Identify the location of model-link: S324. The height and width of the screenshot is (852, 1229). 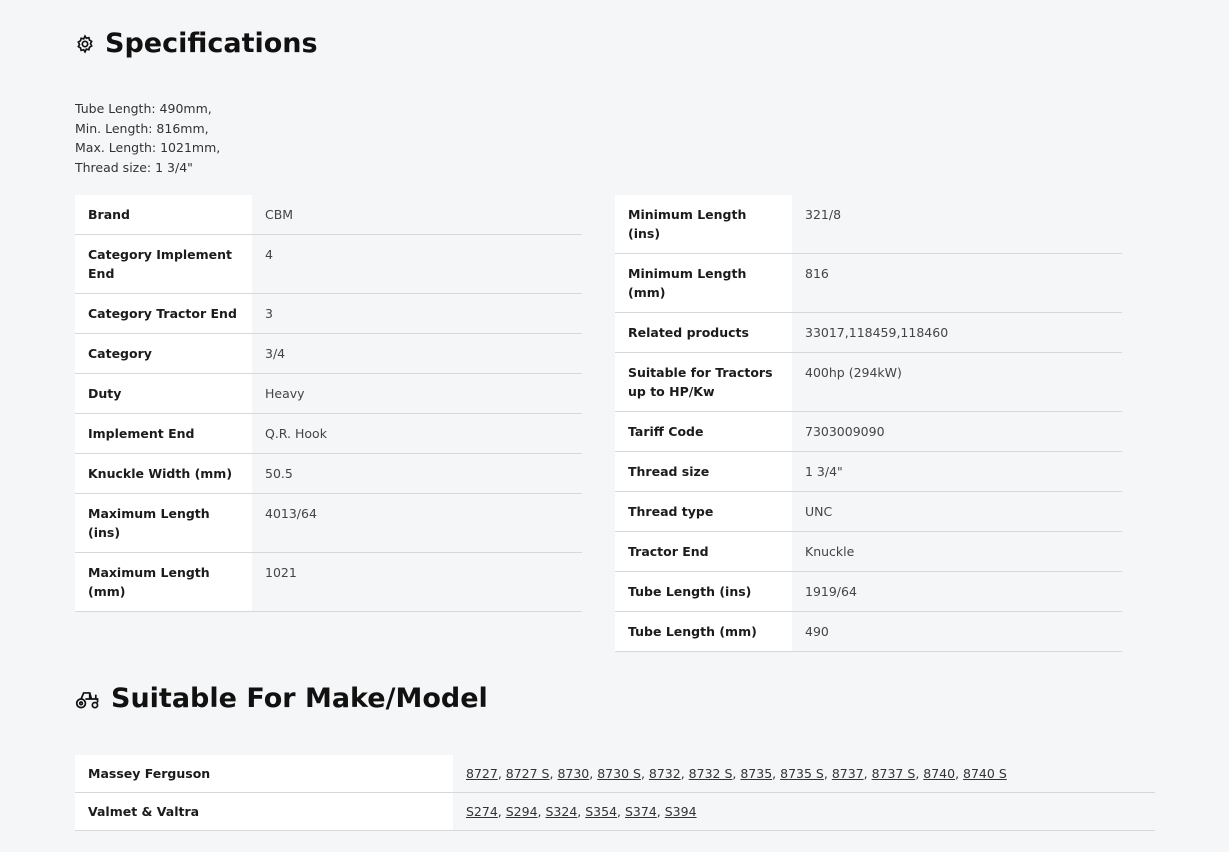
(562, 811).